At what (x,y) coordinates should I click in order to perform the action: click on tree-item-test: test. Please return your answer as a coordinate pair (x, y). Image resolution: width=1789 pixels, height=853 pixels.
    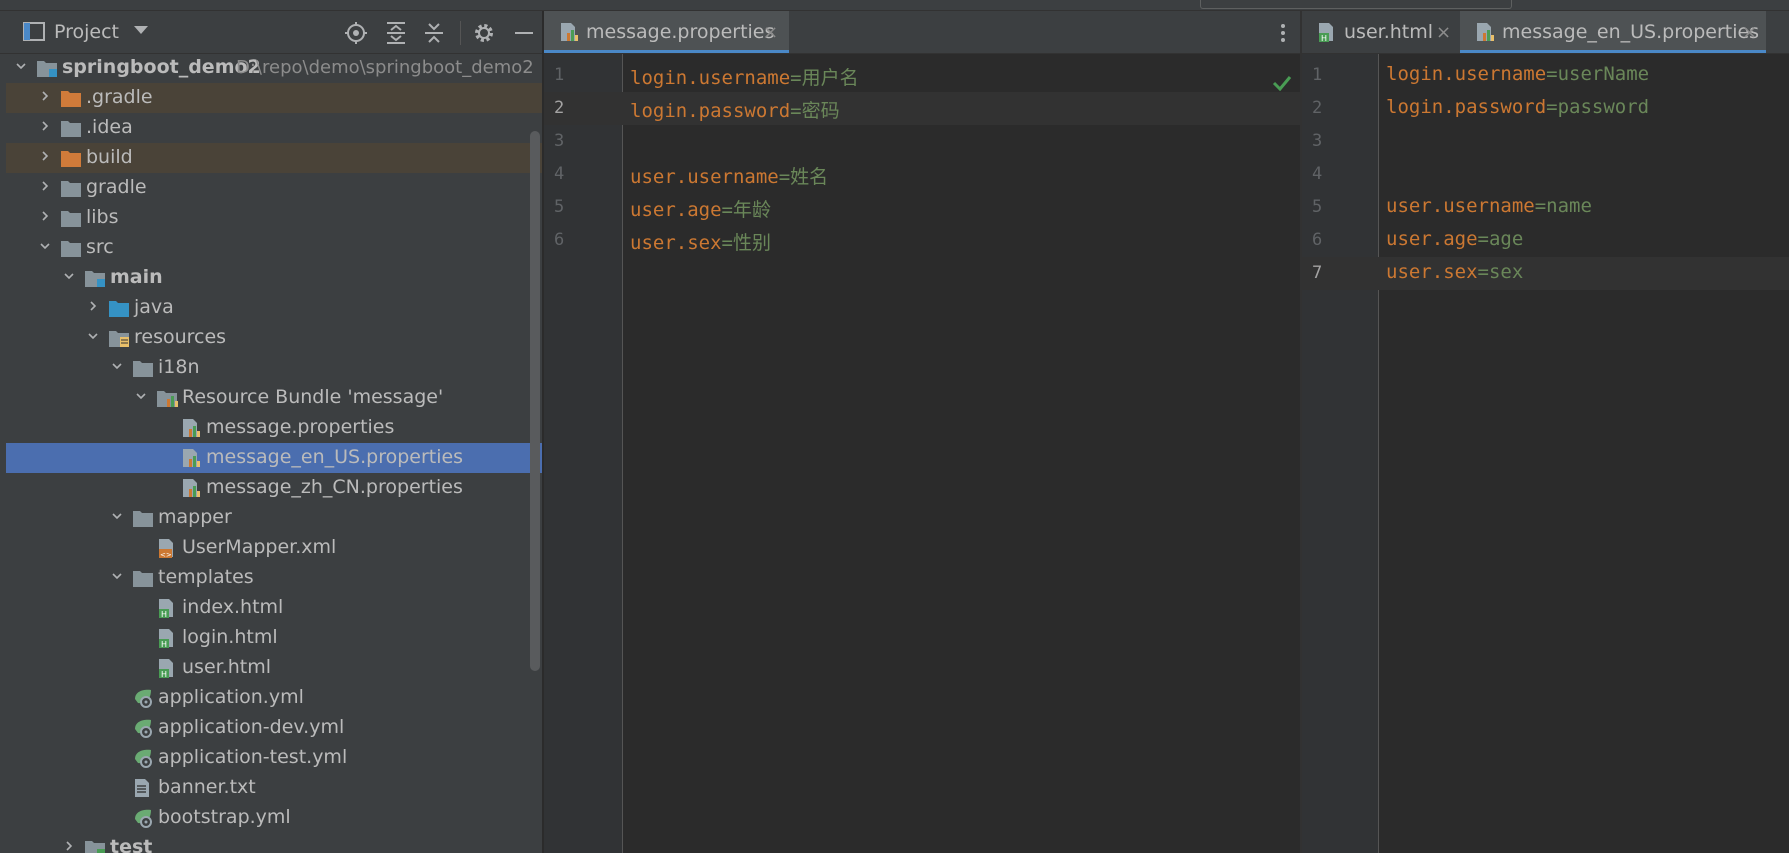
    Looking at the image, I should click on (274, 843).